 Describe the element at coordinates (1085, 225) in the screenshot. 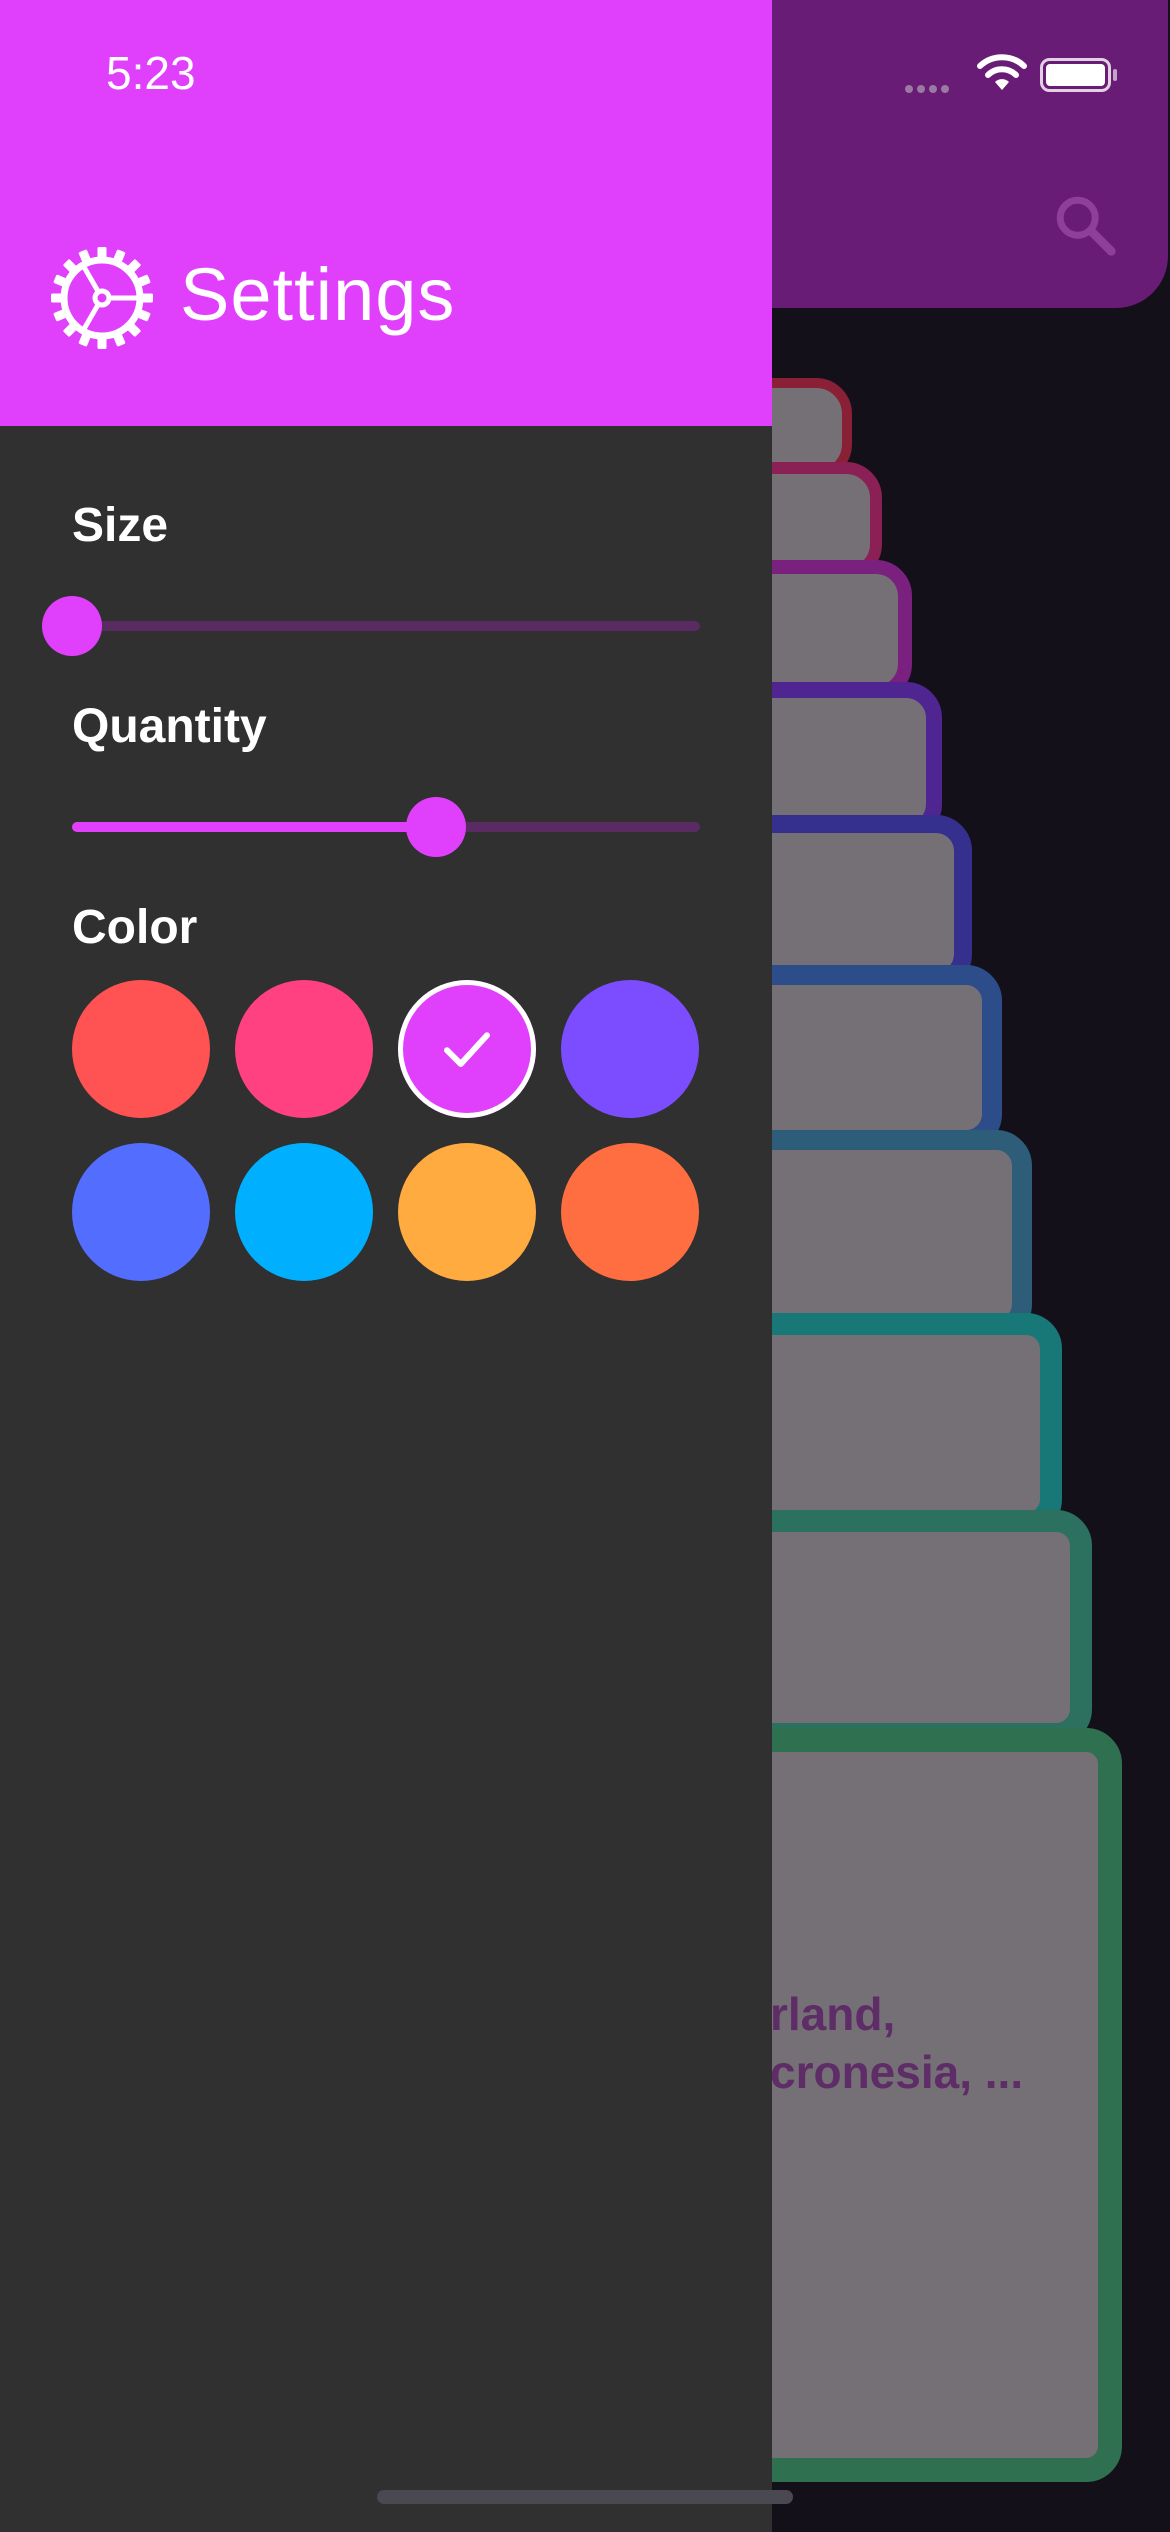

I see `search-icon` at that location.